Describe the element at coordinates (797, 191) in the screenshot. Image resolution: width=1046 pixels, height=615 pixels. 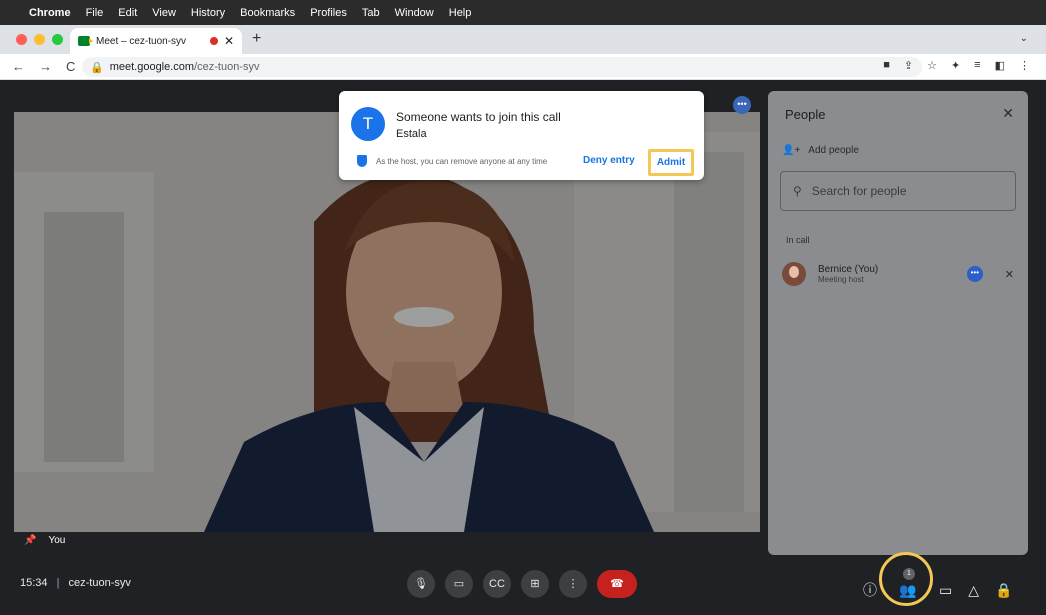
I see `search-icon: ⚲` at that location.